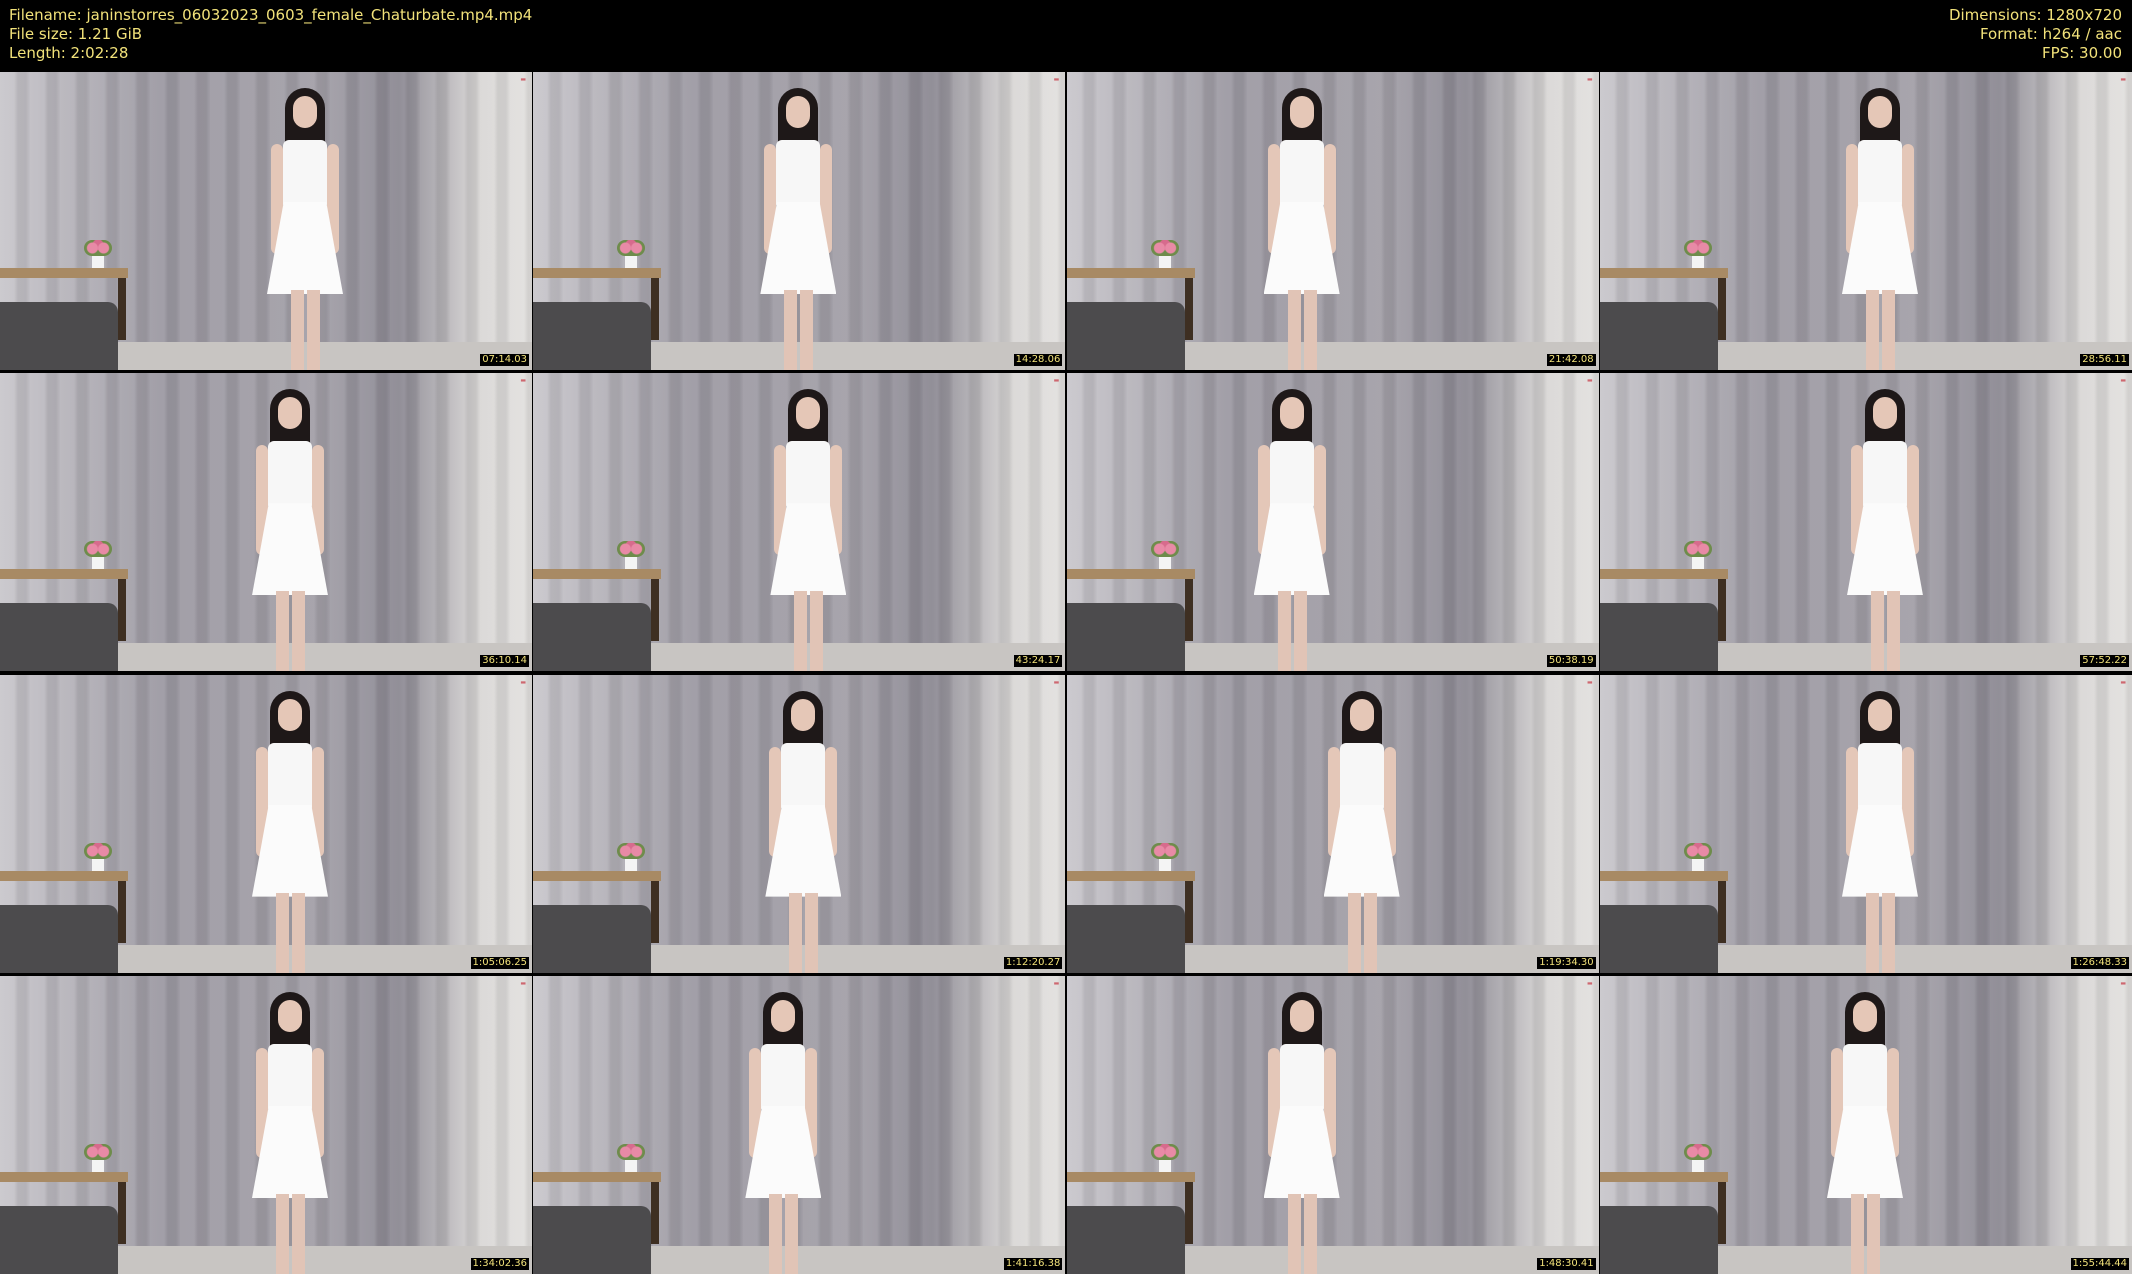  I want to click on video-thumbnail: ▬ 1:12:20.27, so click(799, 823).